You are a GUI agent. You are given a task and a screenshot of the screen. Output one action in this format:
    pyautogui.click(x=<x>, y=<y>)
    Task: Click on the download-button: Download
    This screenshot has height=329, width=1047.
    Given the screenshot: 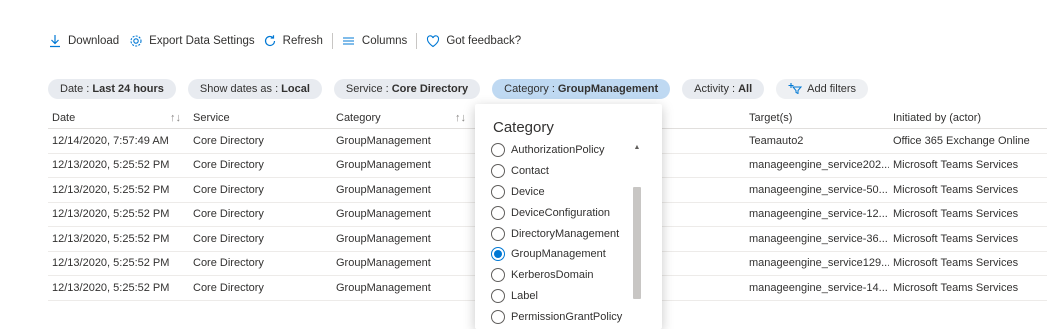 What is the action you would take?
    pyautogui.click(x=83, y=41)
    